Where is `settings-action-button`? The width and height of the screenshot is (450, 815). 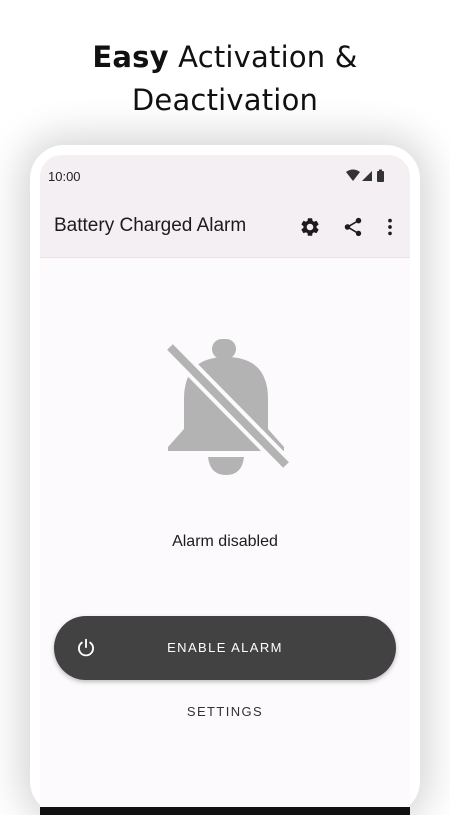 settings-action-button is located at coordinates (310, 227).